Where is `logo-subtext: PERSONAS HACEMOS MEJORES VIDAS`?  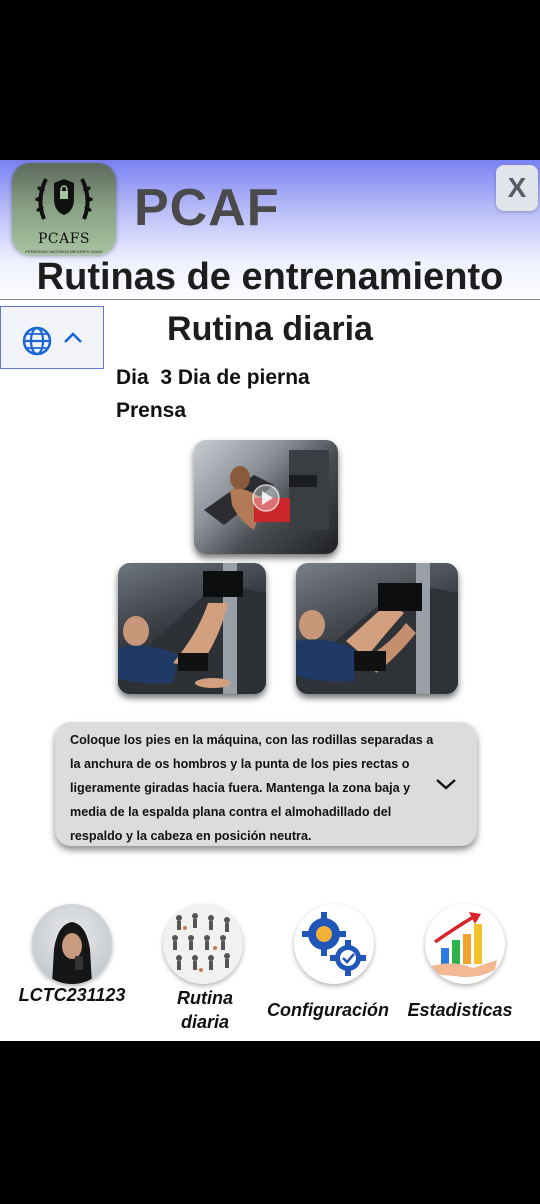 logo-subtext: PERSONAS HACEMOS MEJORES VIDAS is located at coordinates (64, 251).